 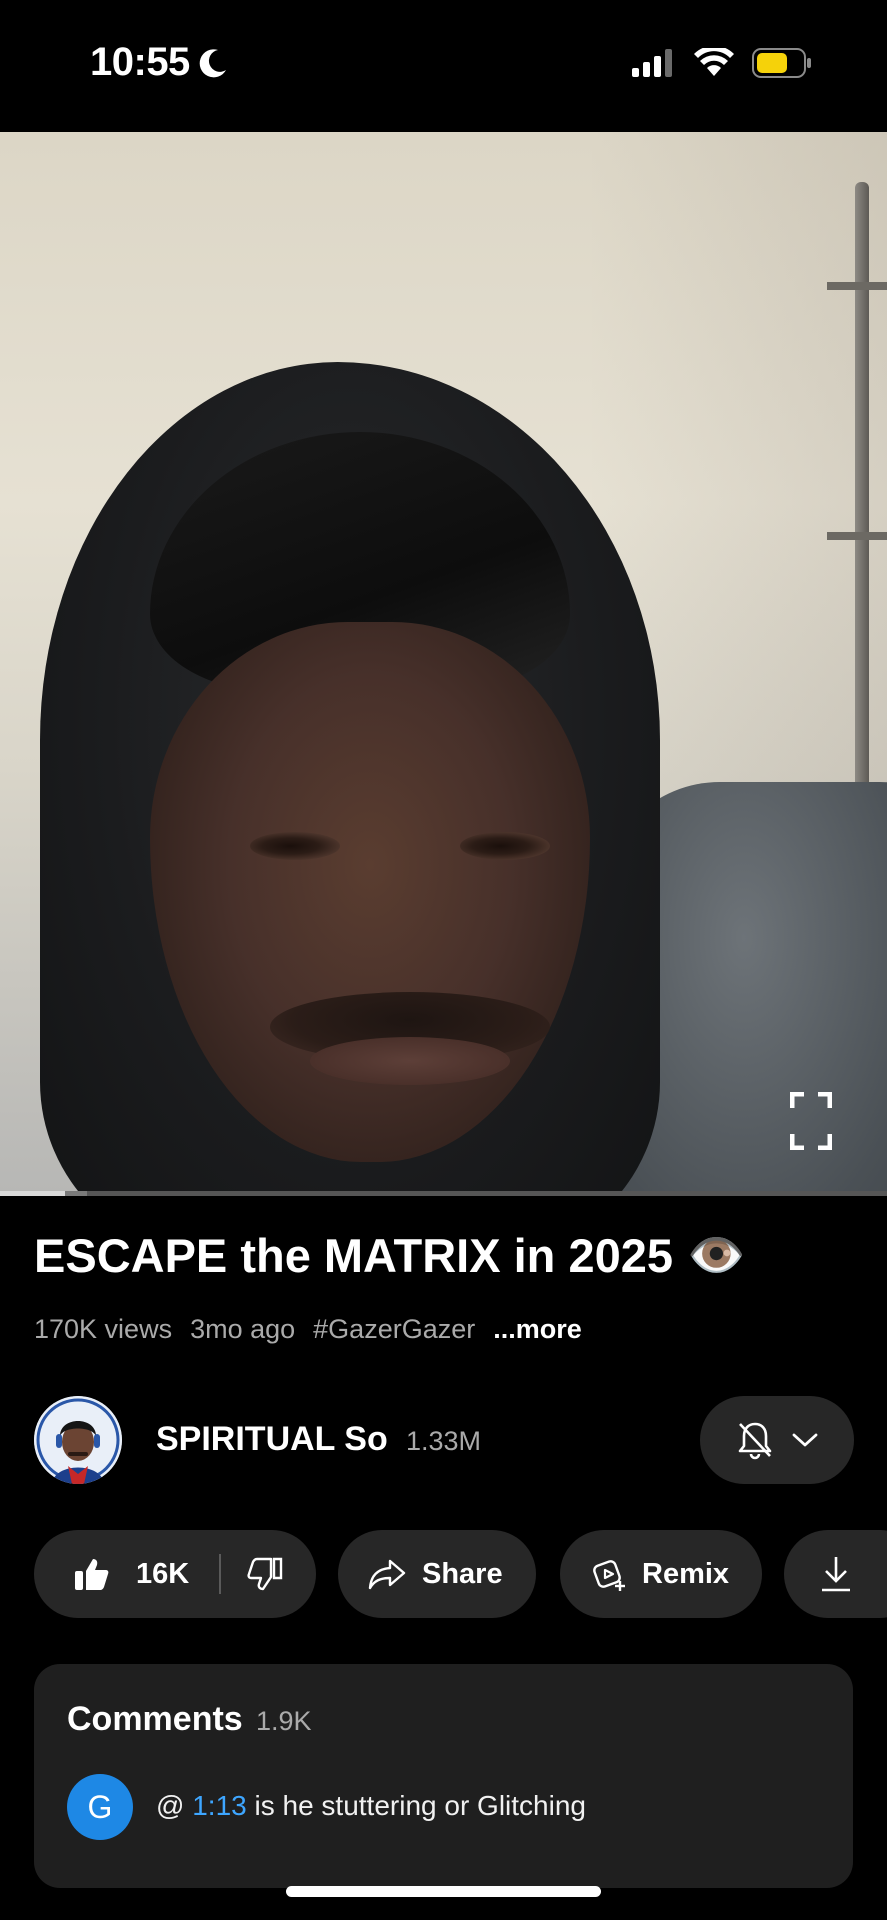 I want to click on clock: 10:55, so click(x=140, y=62).